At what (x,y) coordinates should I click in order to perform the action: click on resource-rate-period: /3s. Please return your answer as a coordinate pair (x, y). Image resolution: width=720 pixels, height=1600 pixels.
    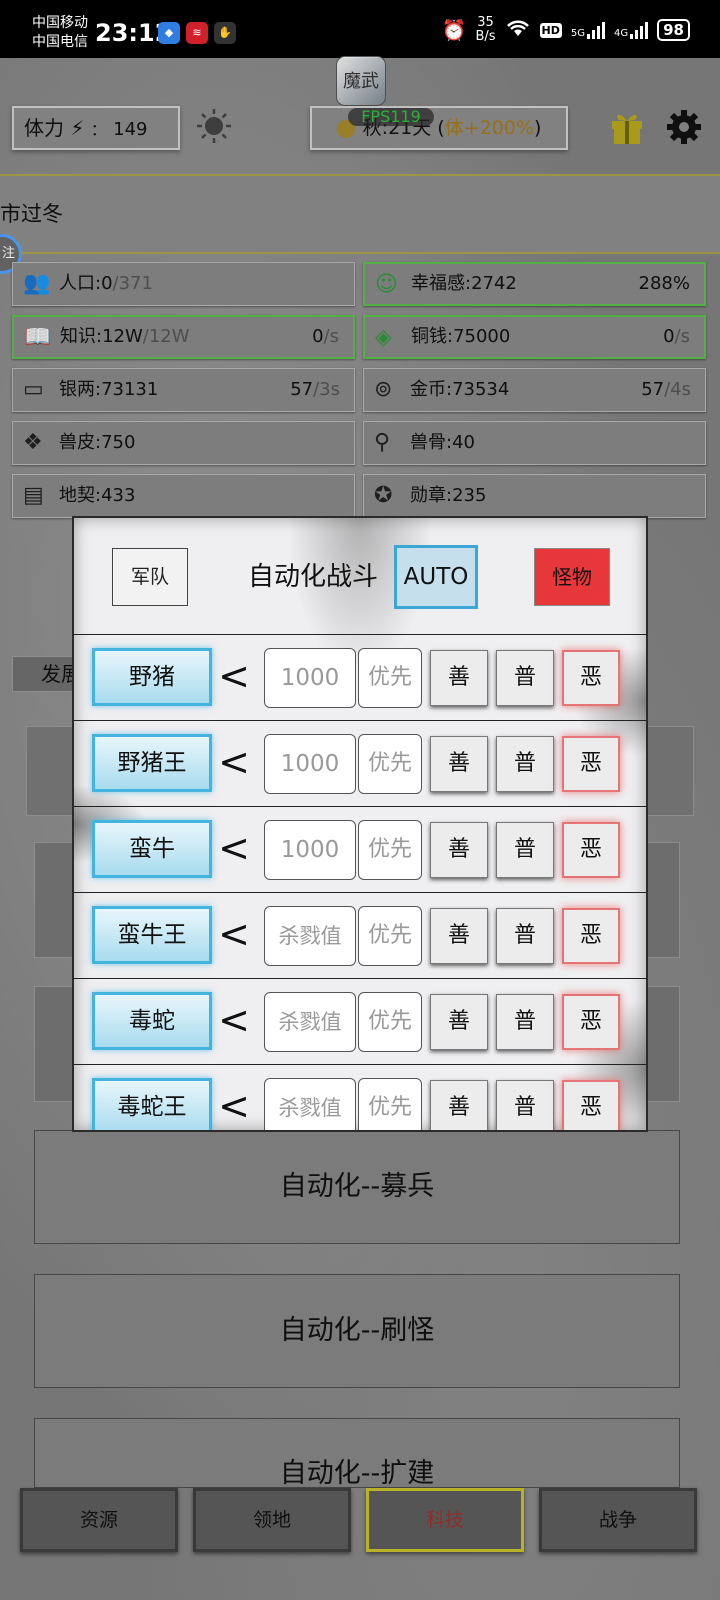
    Looking at the image, I should click on (326, 389).